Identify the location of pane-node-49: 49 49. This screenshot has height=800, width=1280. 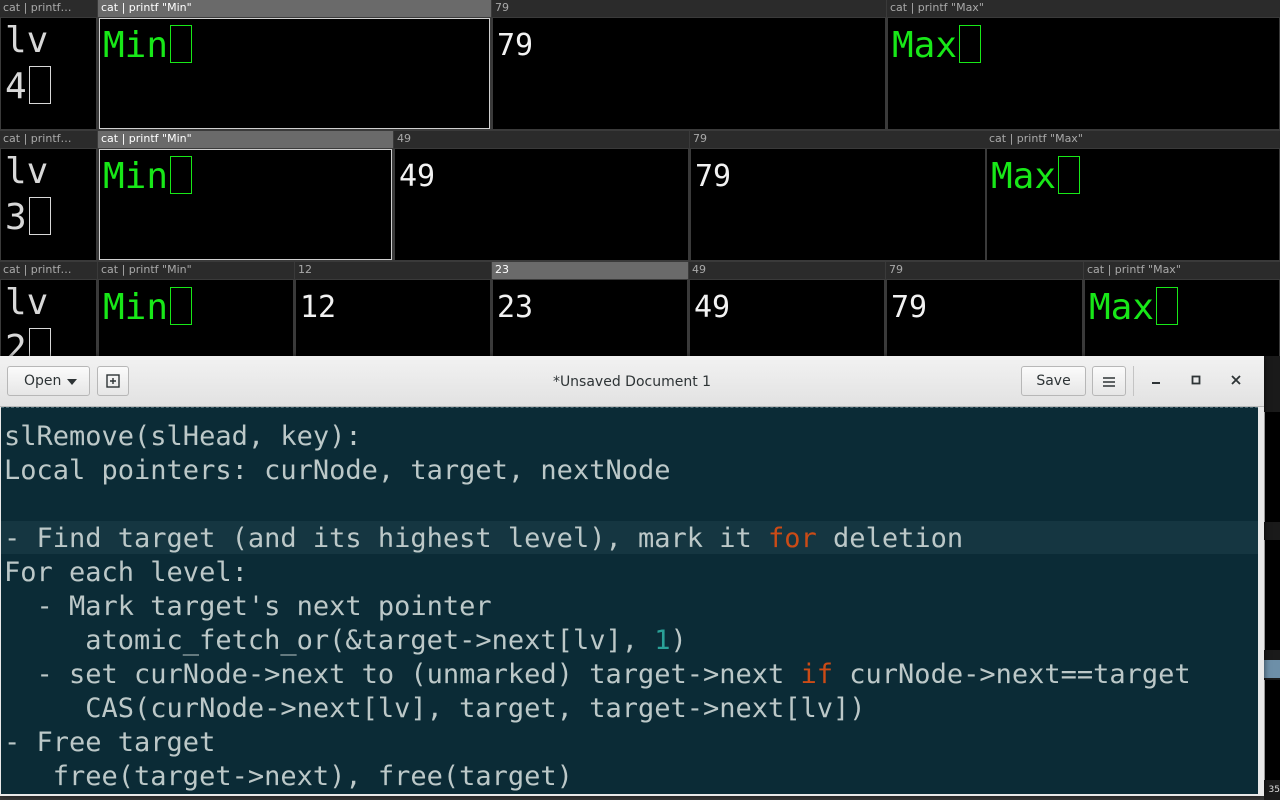
(541, 196).